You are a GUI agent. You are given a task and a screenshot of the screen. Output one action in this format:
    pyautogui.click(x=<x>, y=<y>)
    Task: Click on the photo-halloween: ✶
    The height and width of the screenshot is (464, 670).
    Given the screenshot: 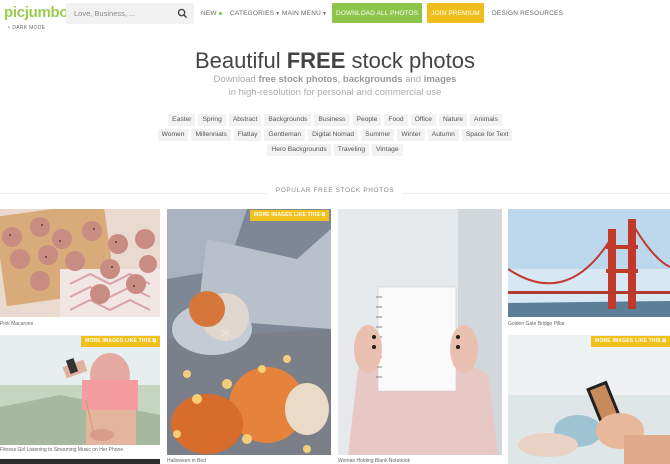 What is the action you would take?
    pyautogui.click(x=249, y=332)
    